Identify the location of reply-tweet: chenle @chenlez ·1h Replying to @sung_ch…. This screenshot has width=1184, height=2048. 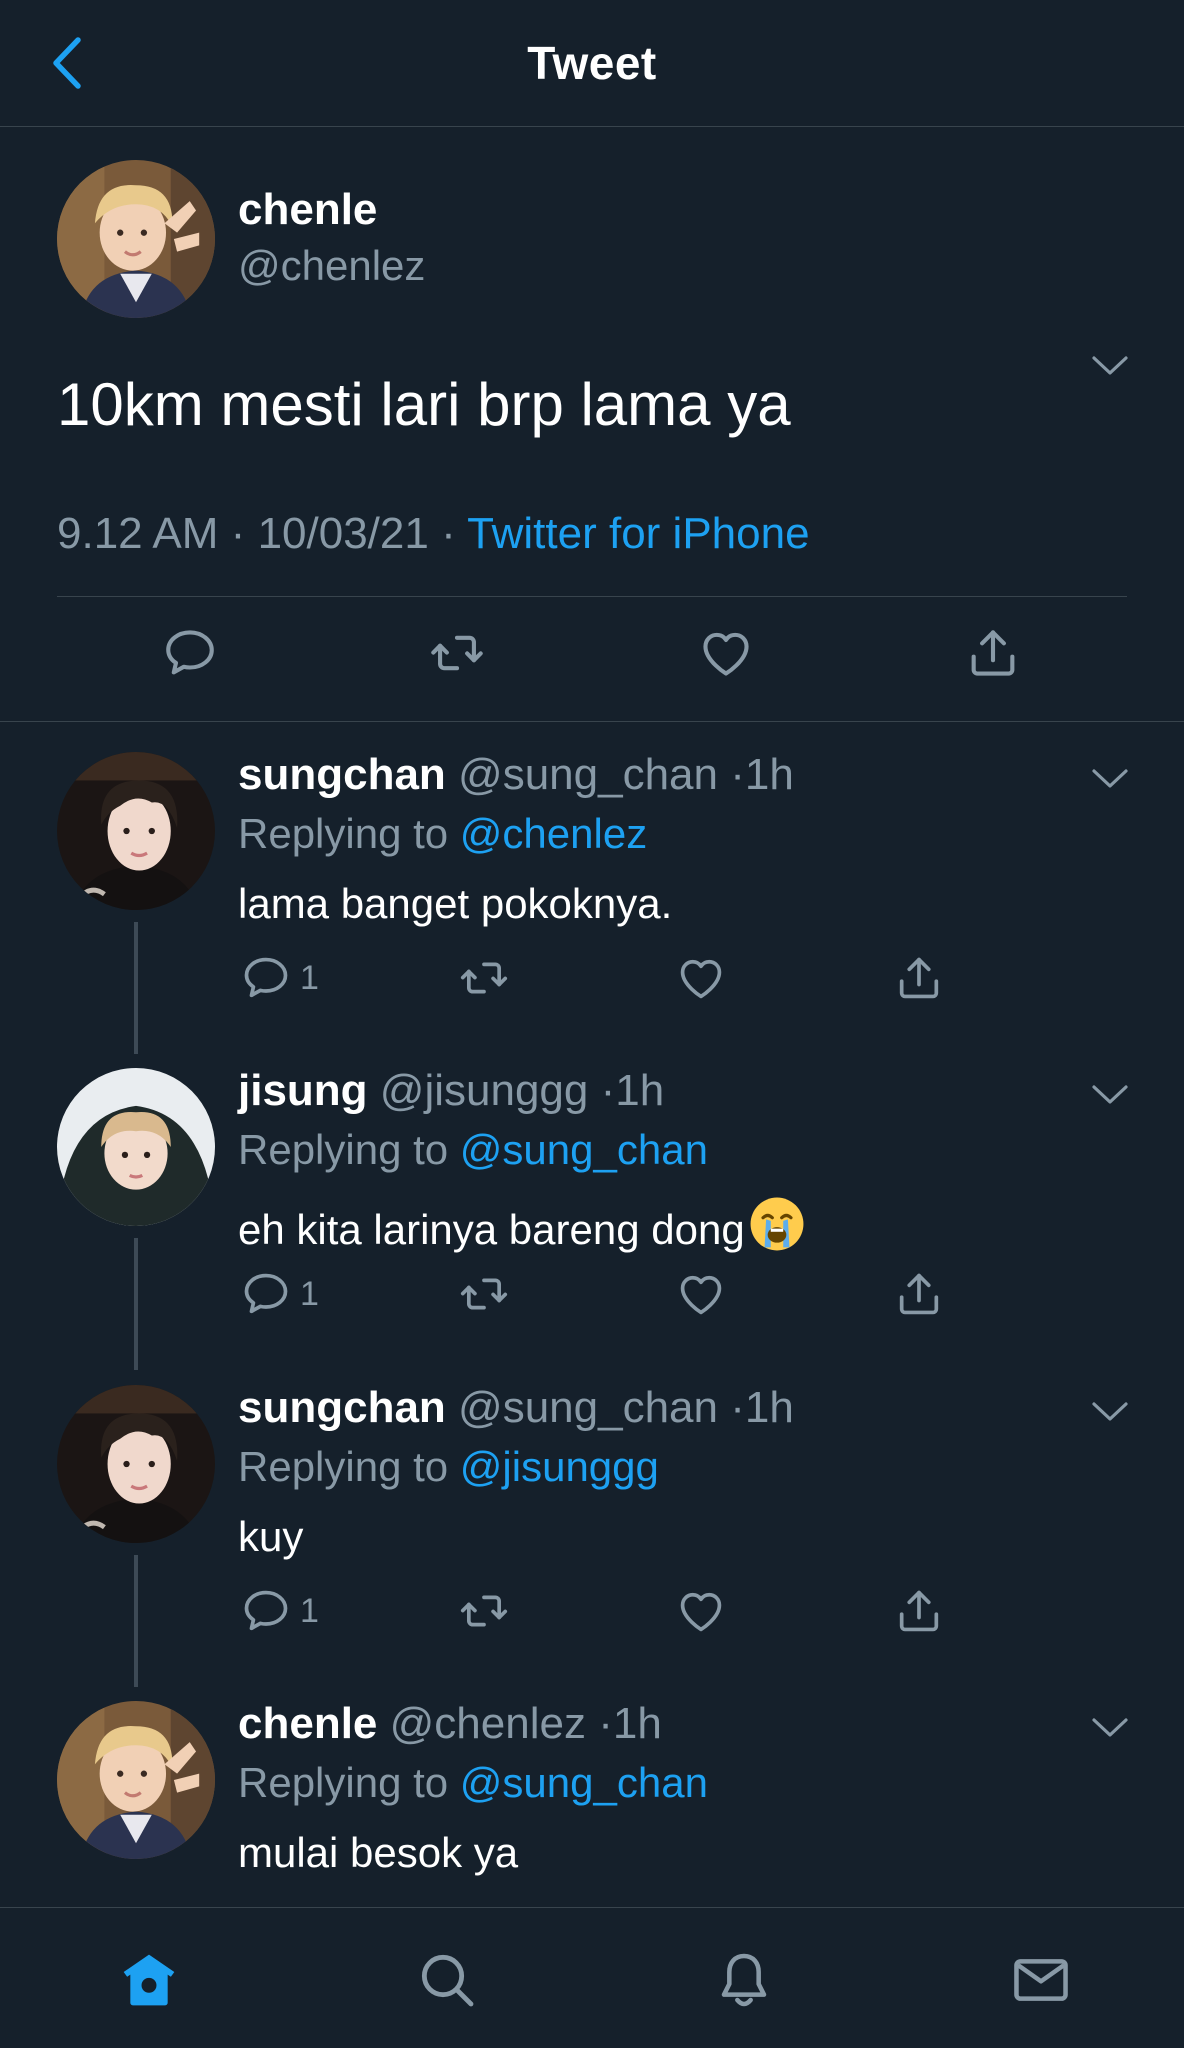
(592, 1789).